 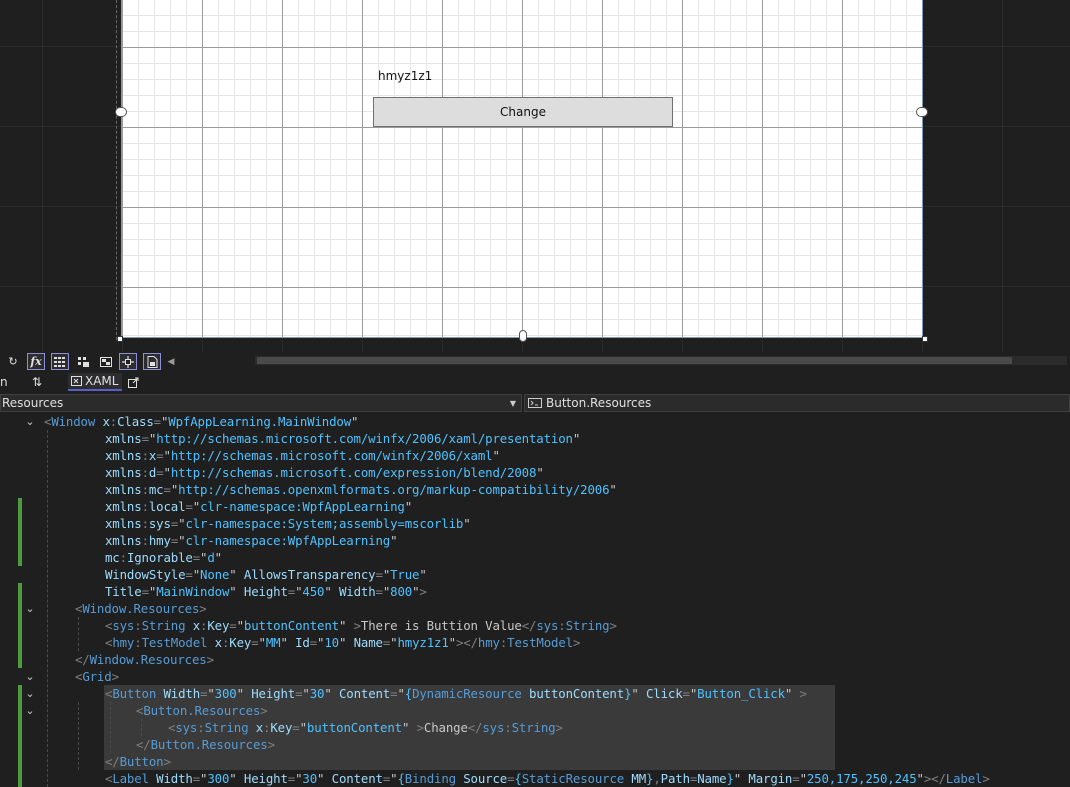 What do you see at coordinates (226, 727) in the screenshot?
I see `code-token: String` at bounding box center [226, 727].